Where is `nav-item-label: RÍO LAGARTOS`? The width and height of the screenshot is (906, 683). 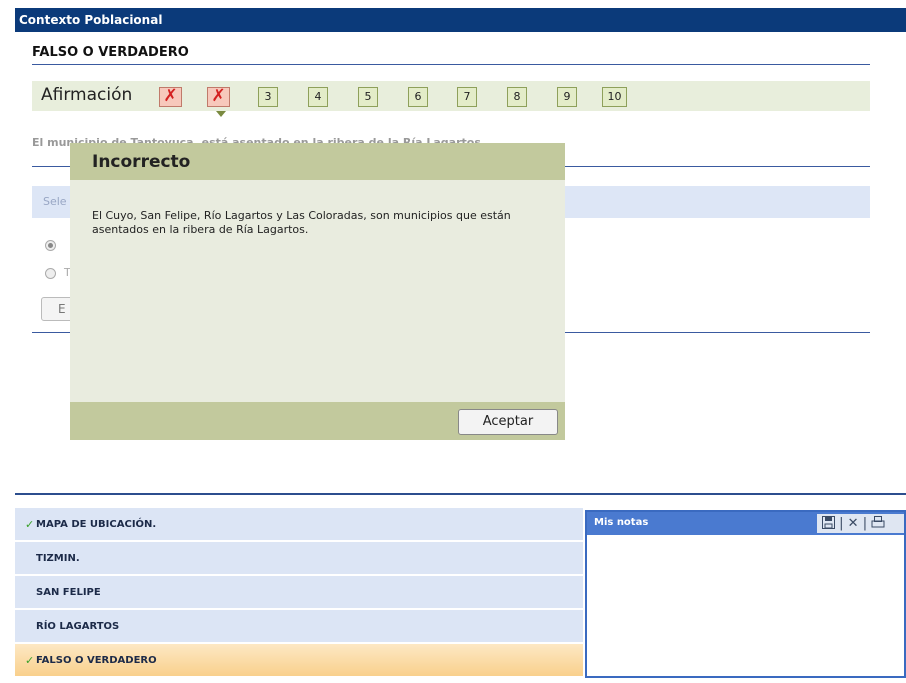 nav-item-label: RÍO LAGARTOS is located at coordinates (78, 626).